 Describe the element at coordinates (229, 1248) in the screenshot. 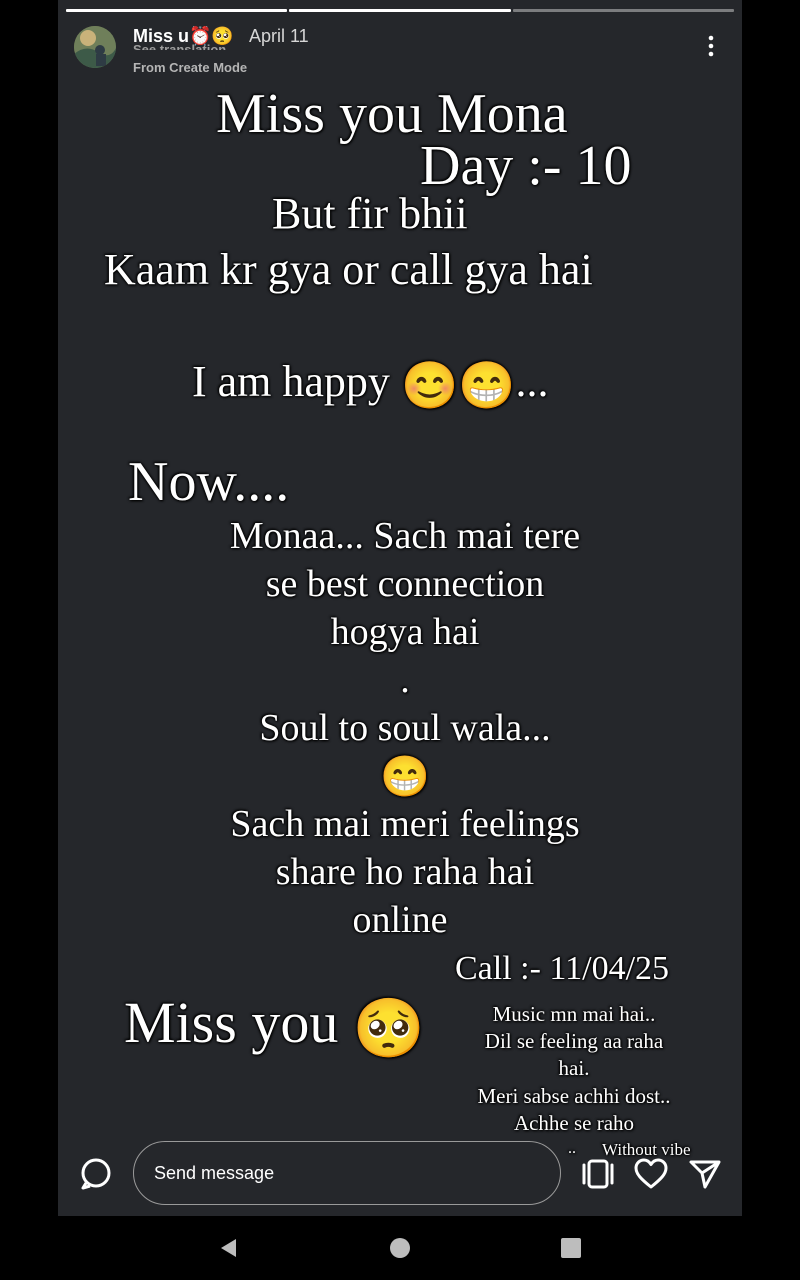

I see `back-icon` at that location.